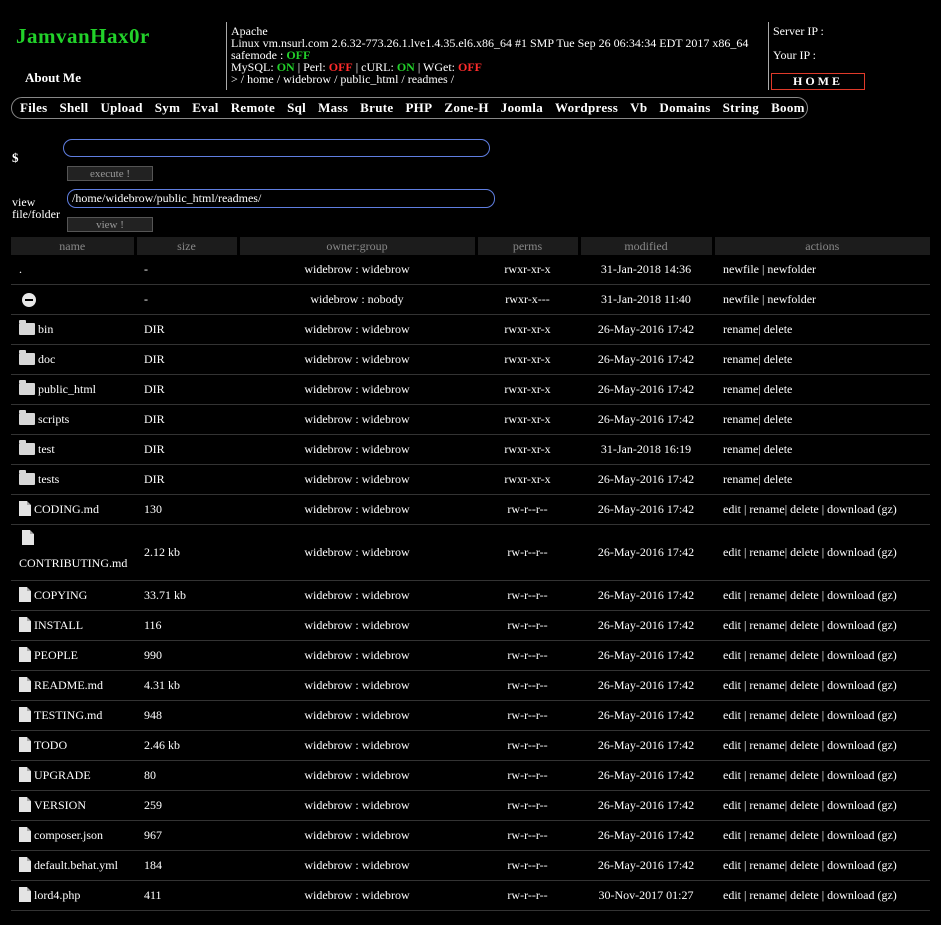 Image resolution: width=941 pixels, height=925 pixels. I want to click on file-name: CONTRIBUTING.md, so click(77, 563).